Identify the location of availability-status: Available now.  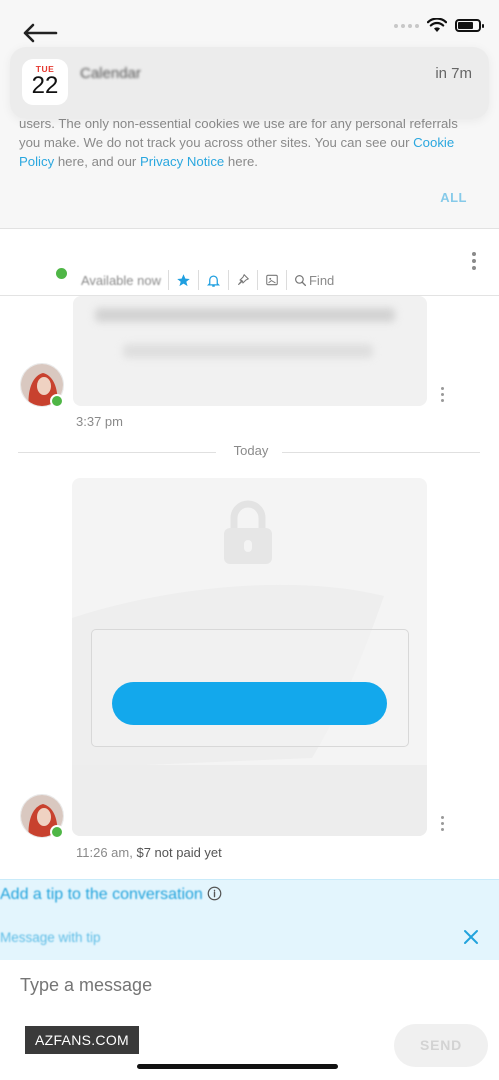
(121, 280).